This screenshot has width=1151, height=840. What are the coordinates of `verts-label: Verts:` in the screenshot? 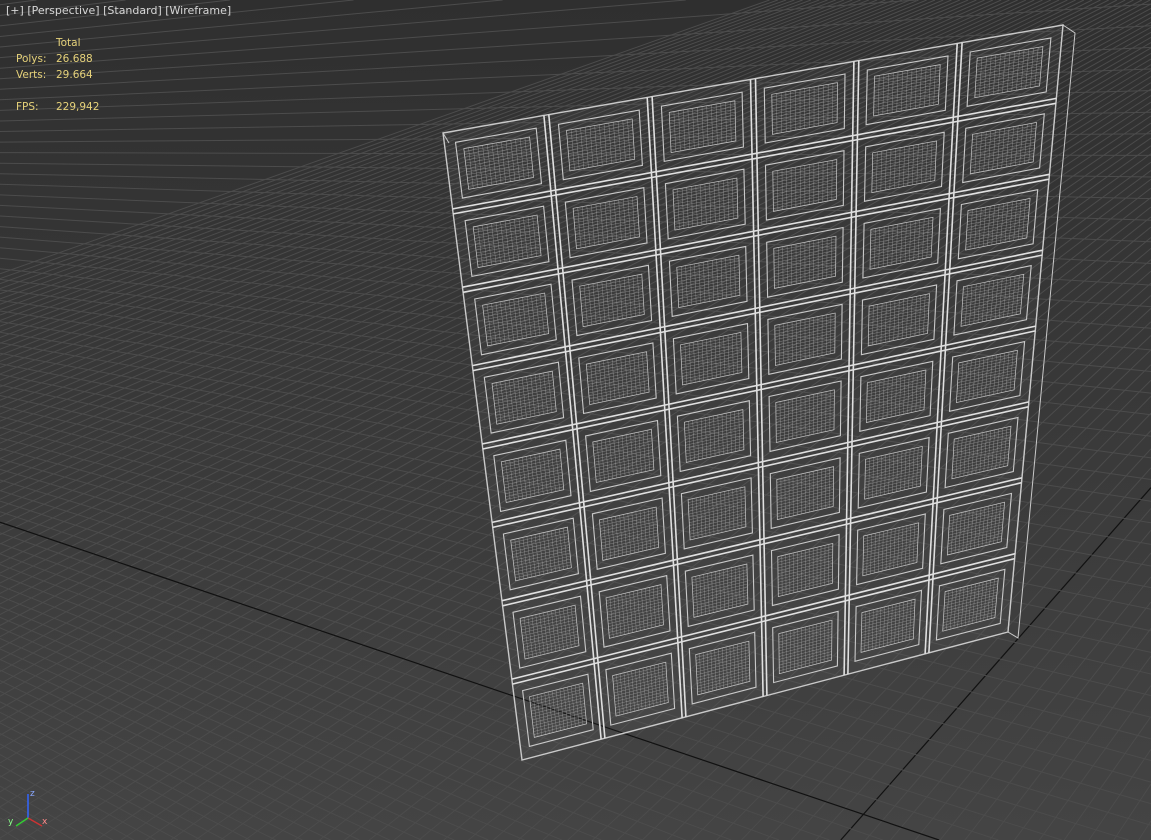 It's located at (31, 75).